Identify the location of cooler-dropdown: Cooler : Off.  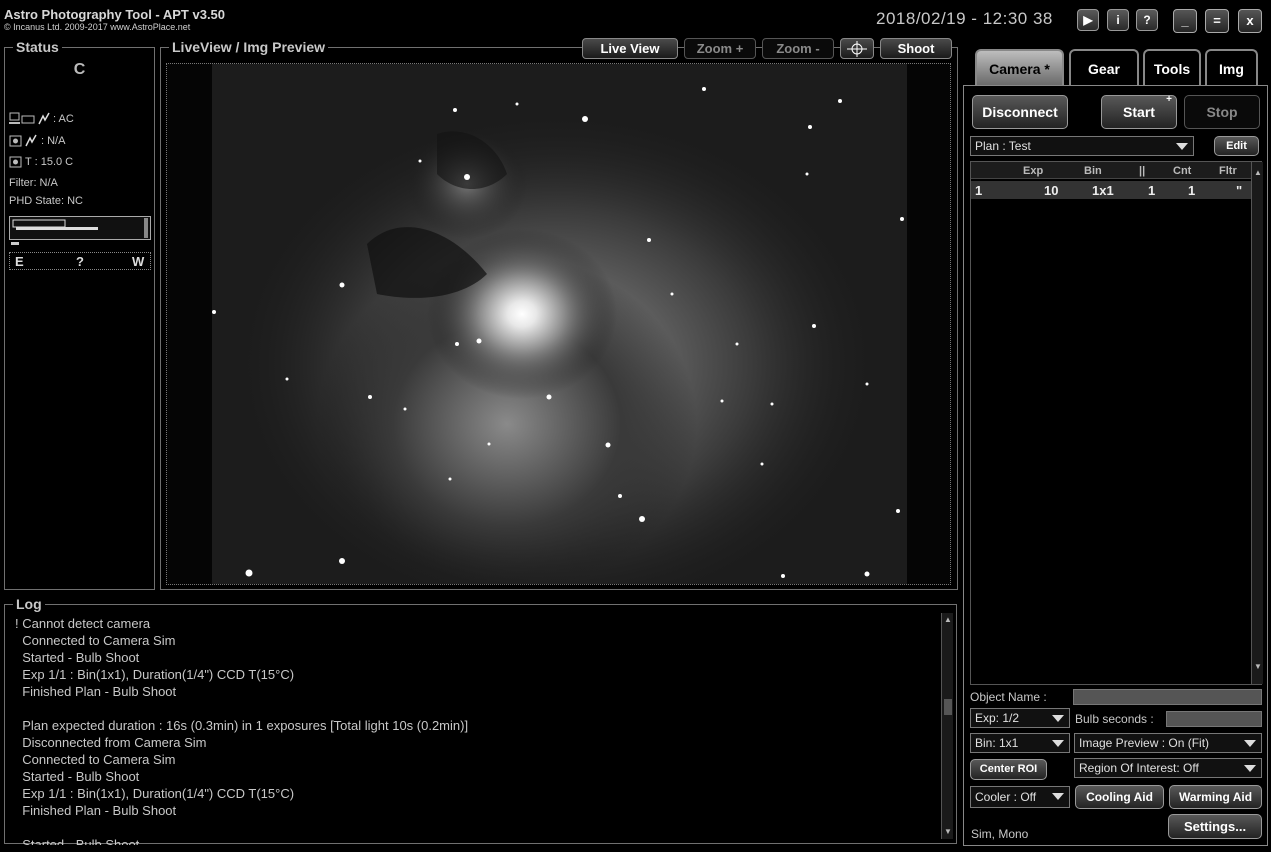
(1020, 797).